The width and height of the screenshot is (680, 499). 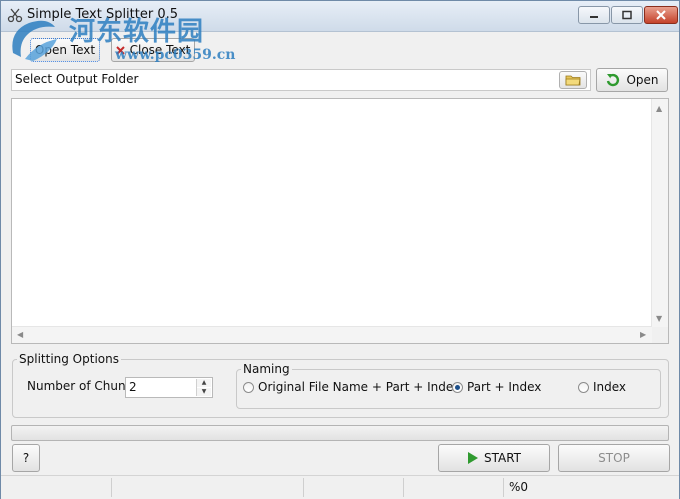 I want to click on spin-up-icon: ▲, so click(x=204, y=383).